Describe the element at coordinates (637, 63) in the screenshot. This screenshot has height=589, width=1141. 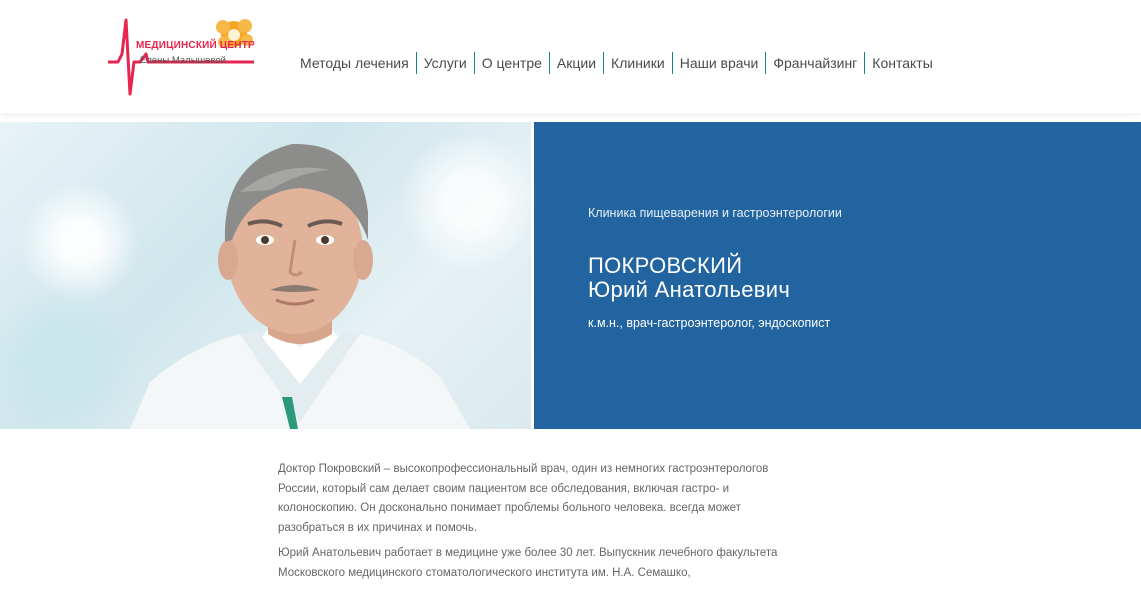
I see `nav-item-clinics: Клиники` at that location.